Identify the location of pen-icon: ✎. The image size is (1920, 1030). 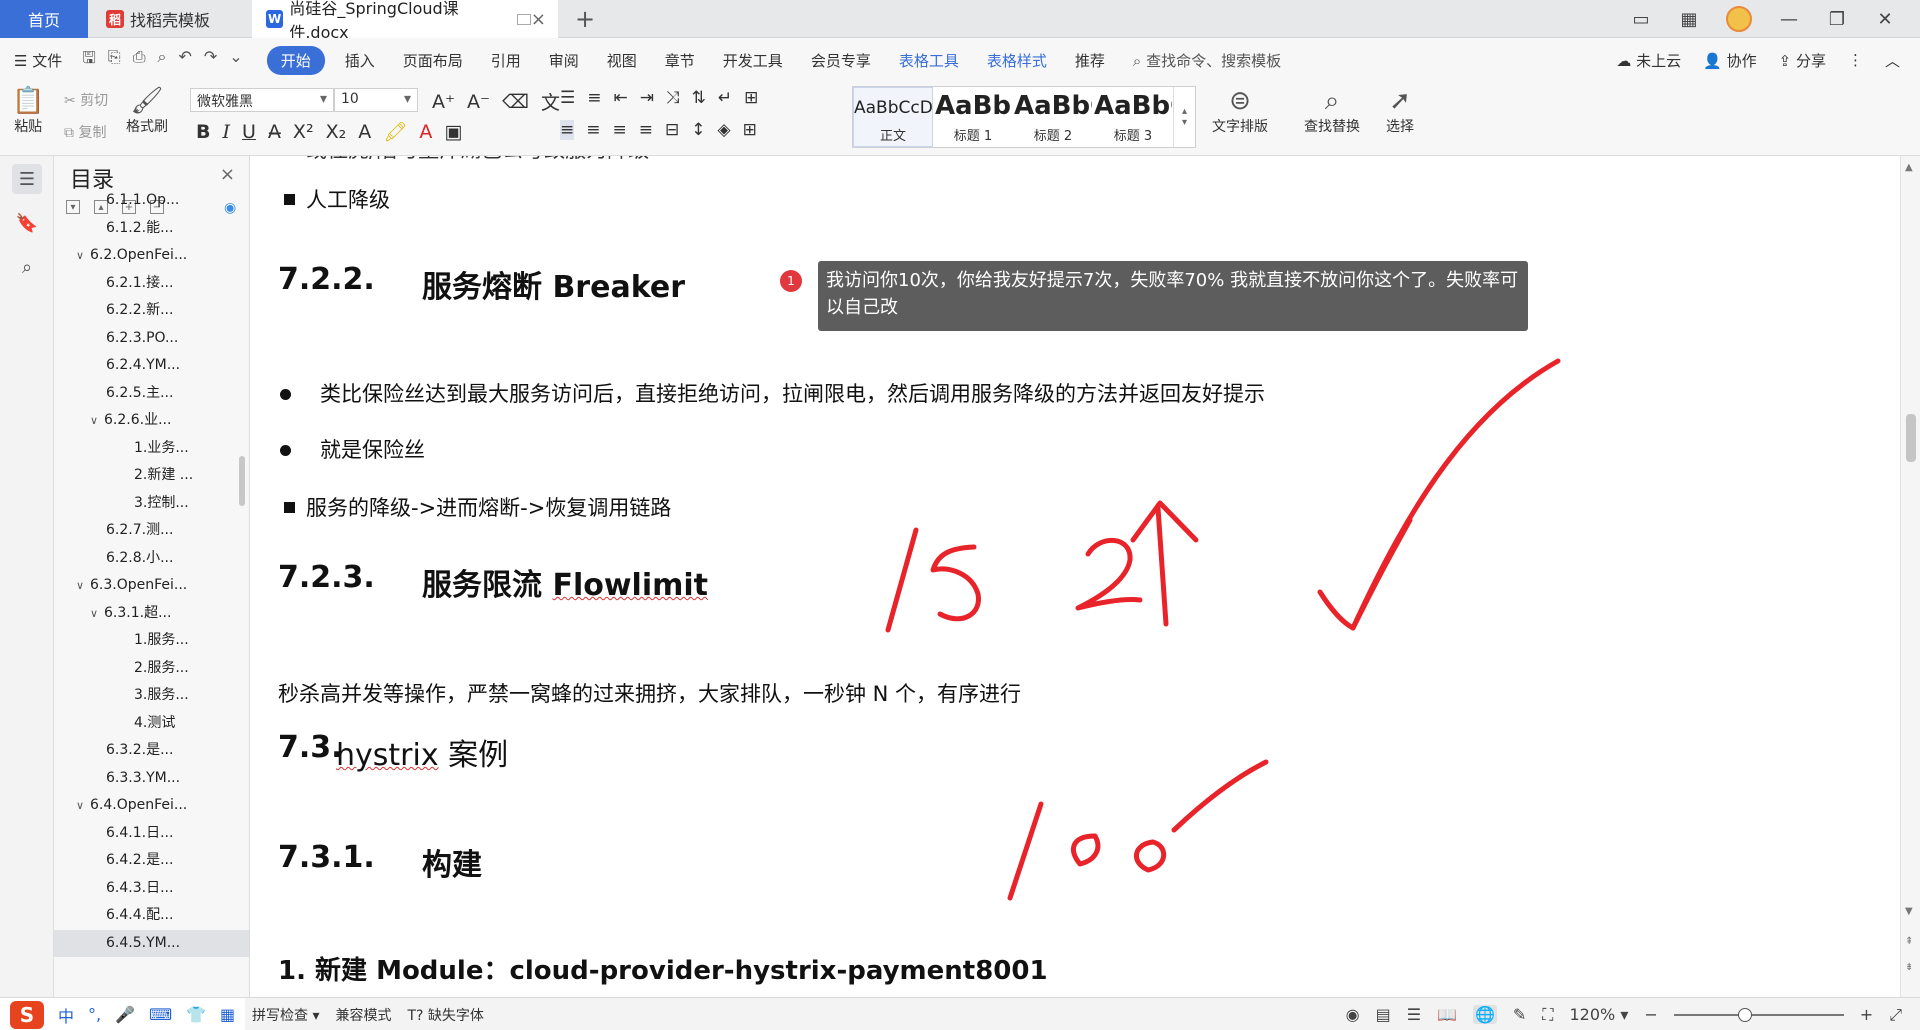
(1519, 1014).